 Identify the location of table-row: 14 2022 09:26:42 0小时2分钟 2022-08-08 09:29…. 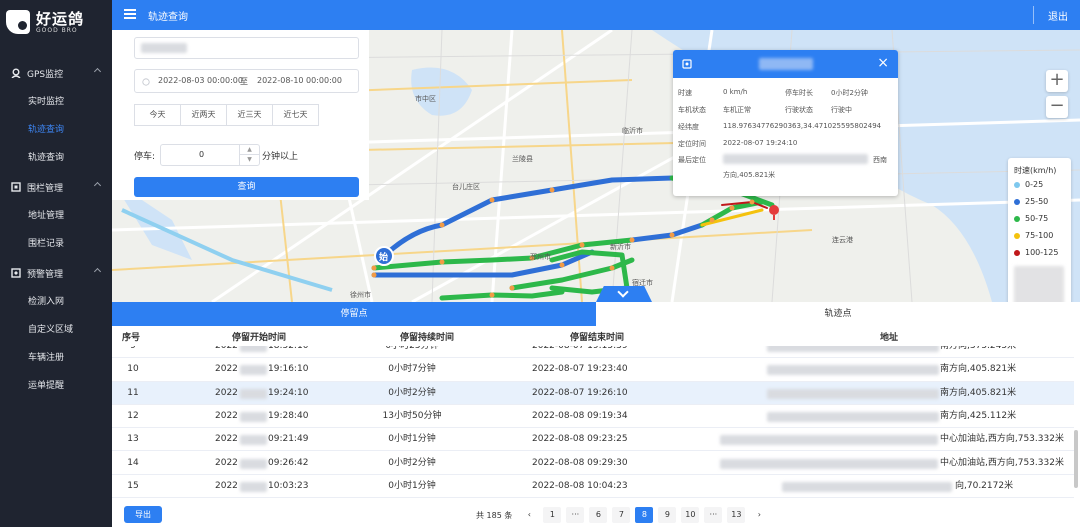
(593, 463).